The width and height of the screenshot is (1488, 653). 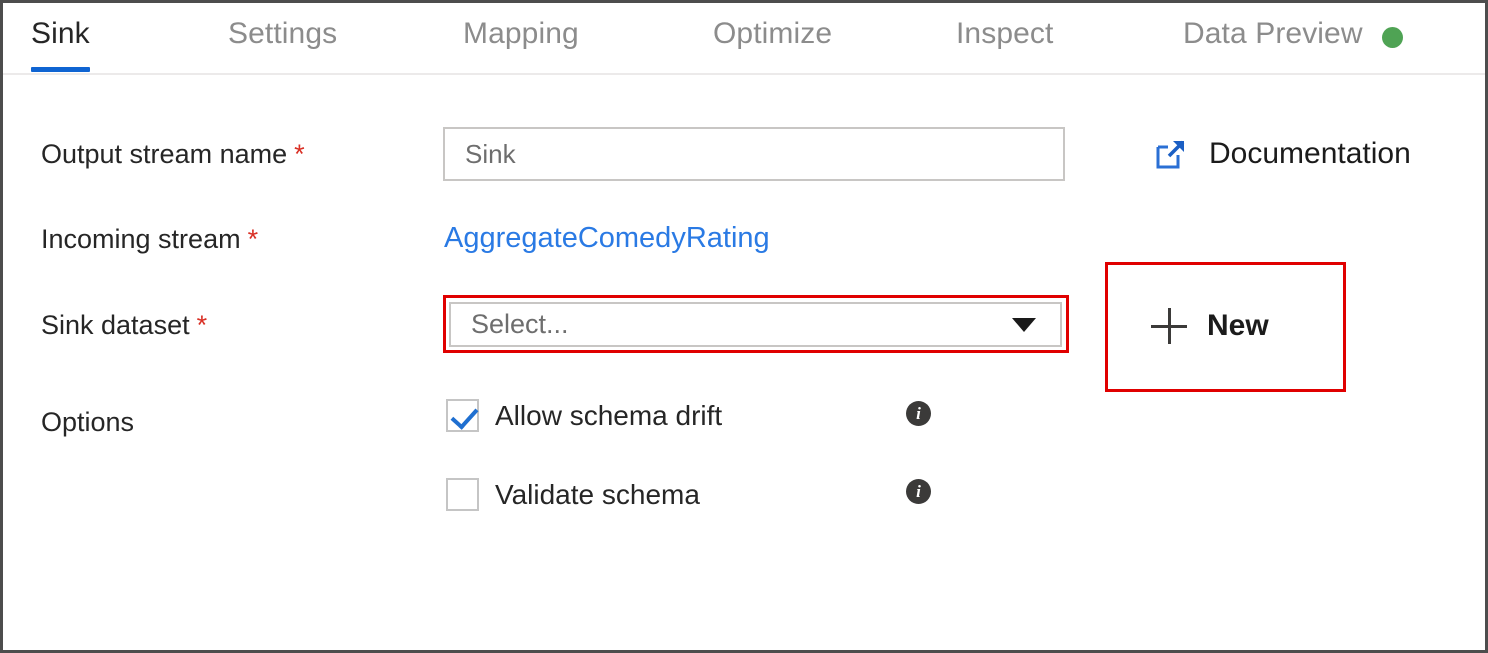 I want to click on status-dot-icon, so click(x=1392, y=37).